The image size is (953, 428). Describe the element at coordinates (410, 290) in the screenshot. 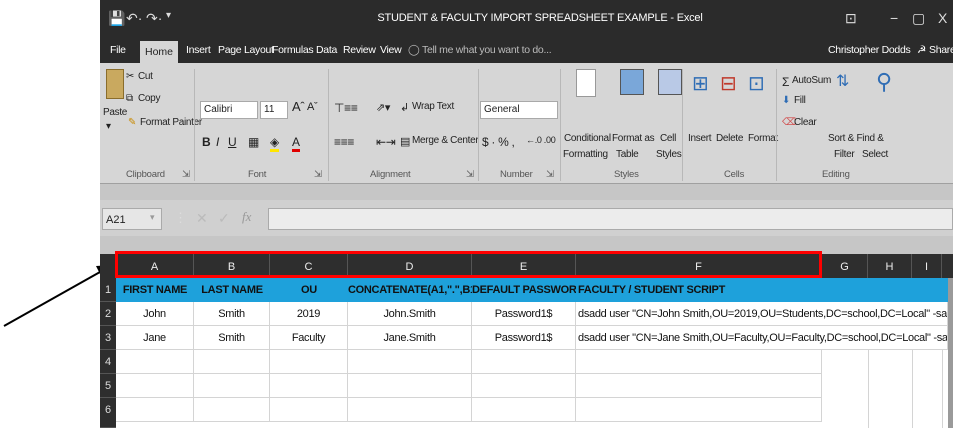

I see `cell-d1: CONCATENATE(A1,".",B1)` at that location.